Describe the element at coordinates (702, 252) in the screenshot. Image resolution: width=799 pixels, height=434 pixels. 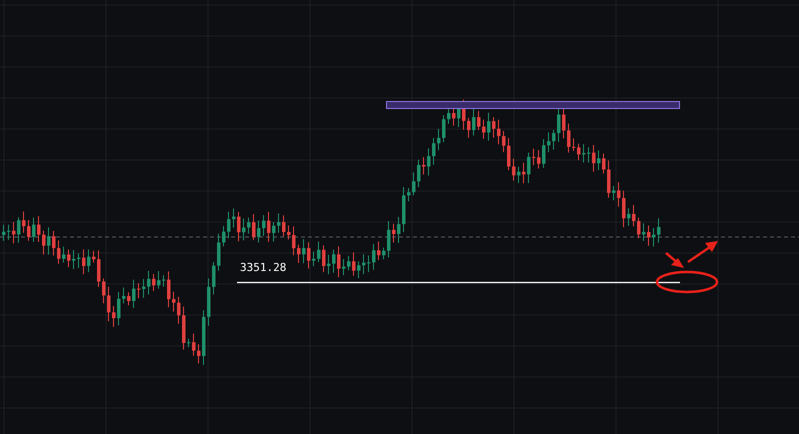
I see `up-arrow-icon` at that location.